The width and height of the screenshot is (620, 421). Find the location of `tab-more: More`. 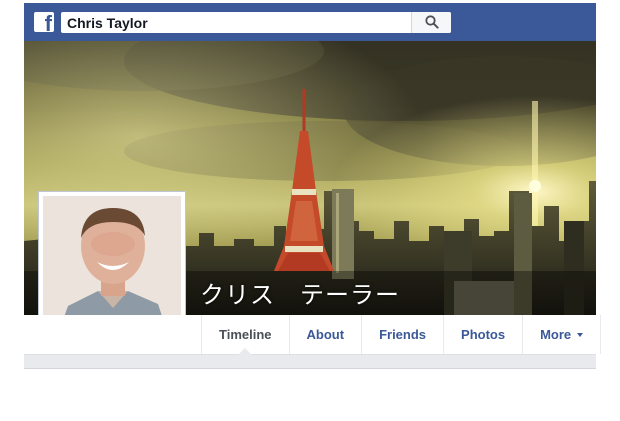

tab-more: More is located at coordinates (562, 334).